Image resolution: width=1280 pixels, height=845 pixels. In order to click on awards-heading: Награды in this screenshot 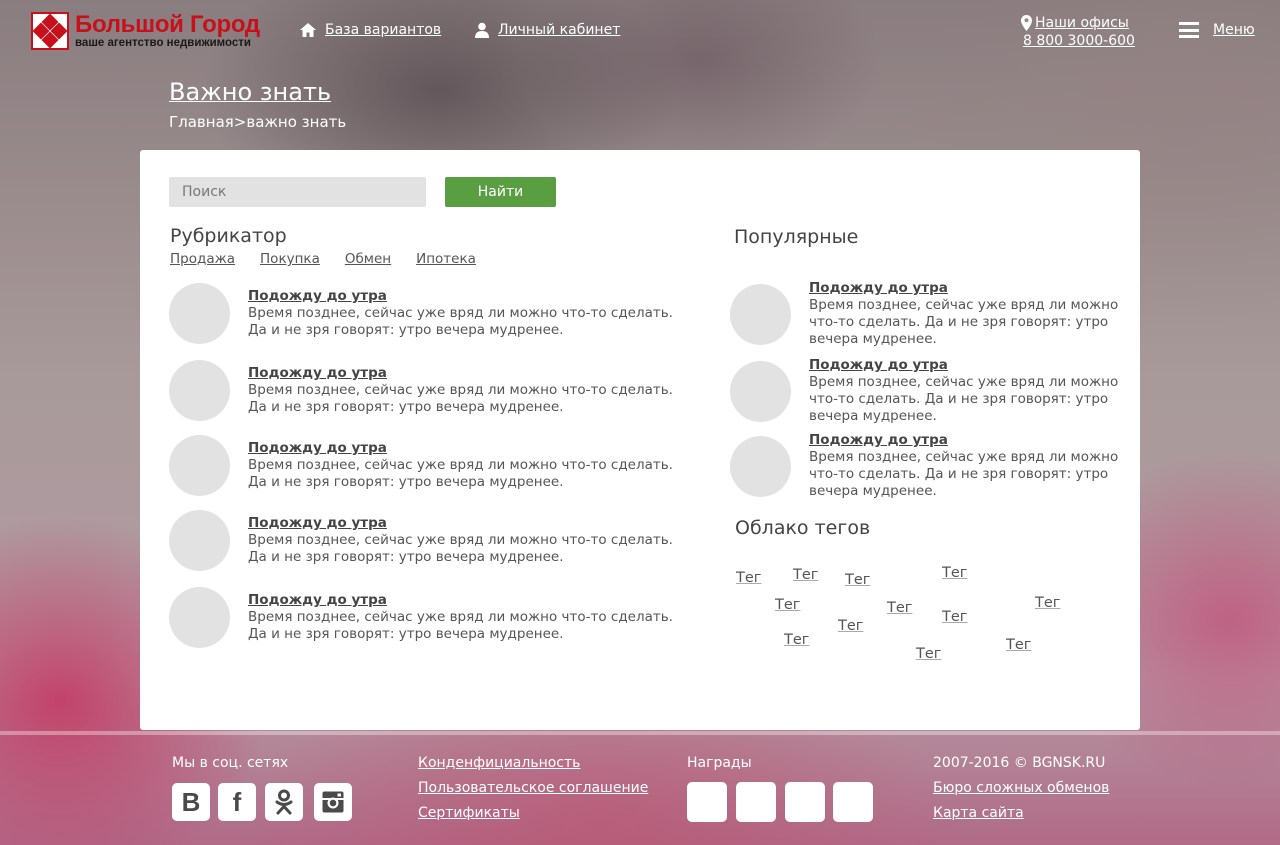, I will do `click(719, 763)`.